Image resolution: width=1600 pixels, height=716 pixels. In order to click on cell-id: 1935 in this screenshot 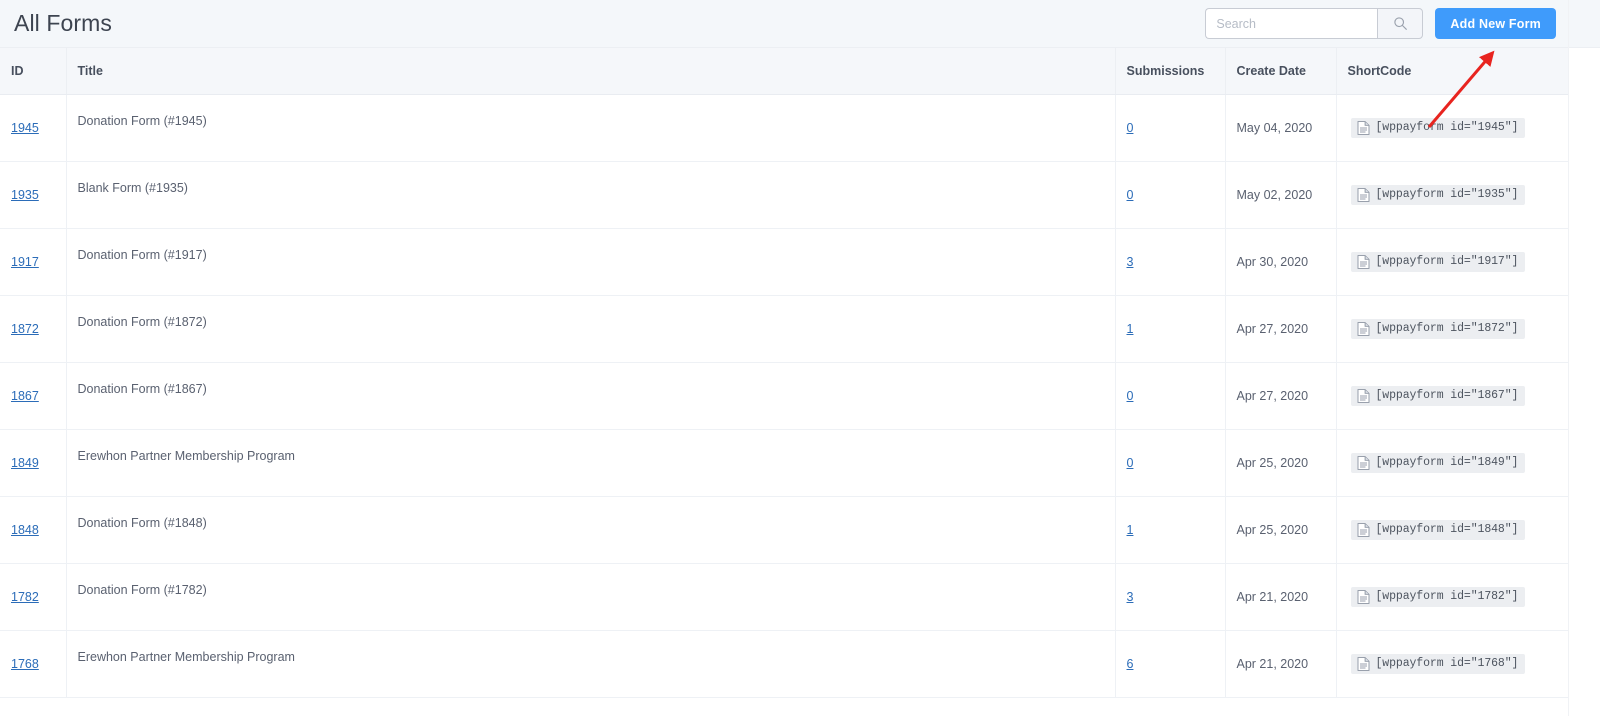, I will do `click(33, 195)`.